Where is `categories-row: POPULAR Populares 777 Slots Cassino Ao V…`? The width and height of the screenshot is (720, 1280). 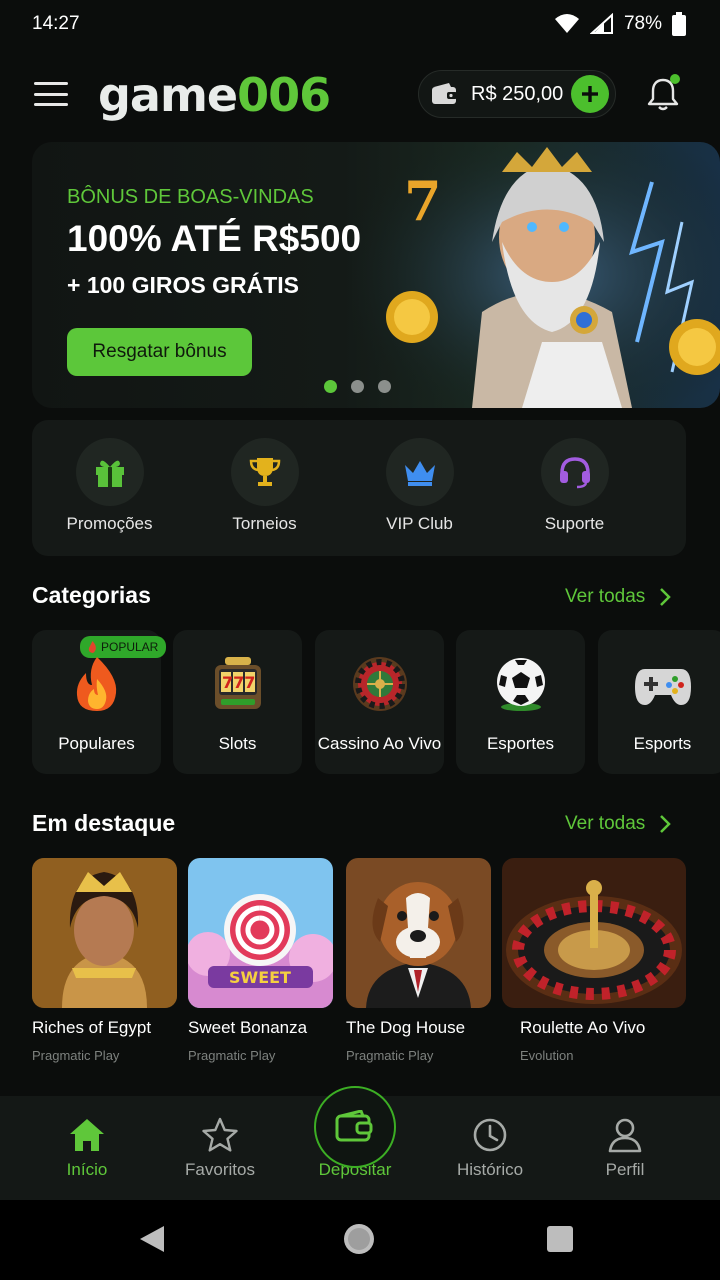 categories-row: POPULAR Populares 777 Slots Cassino Ao V… is located at coordinates (376, 702).